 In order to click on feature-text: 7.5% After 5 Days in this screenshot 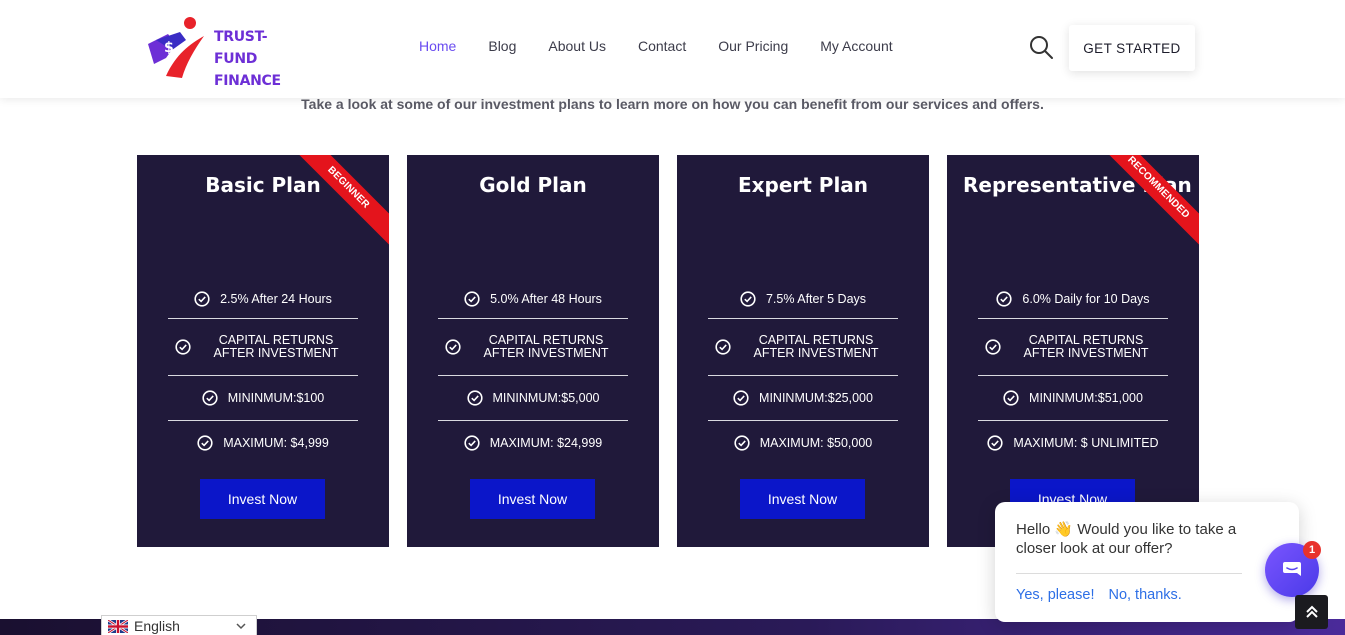, I will do `click(816, 298)`.